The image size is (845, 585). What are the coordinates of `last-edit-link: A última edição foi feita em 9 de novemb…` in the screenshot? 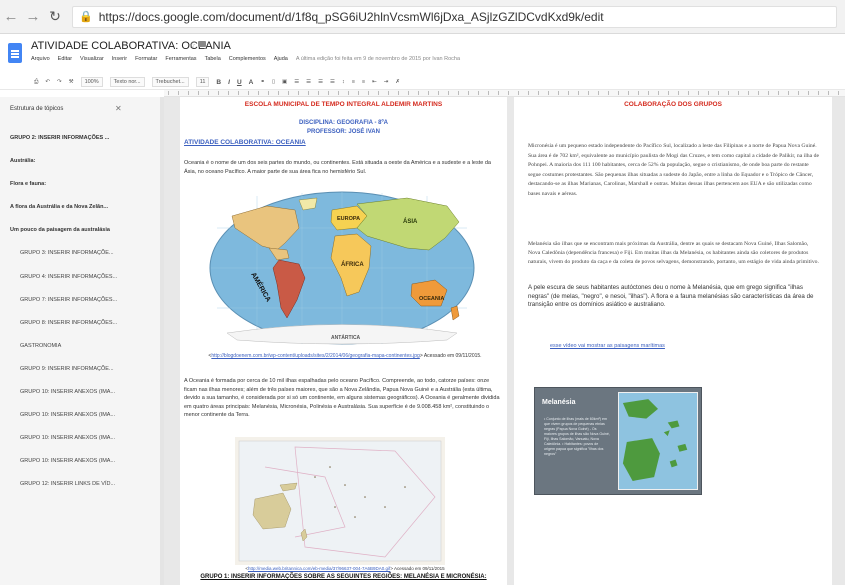 It's located at (378, 59).